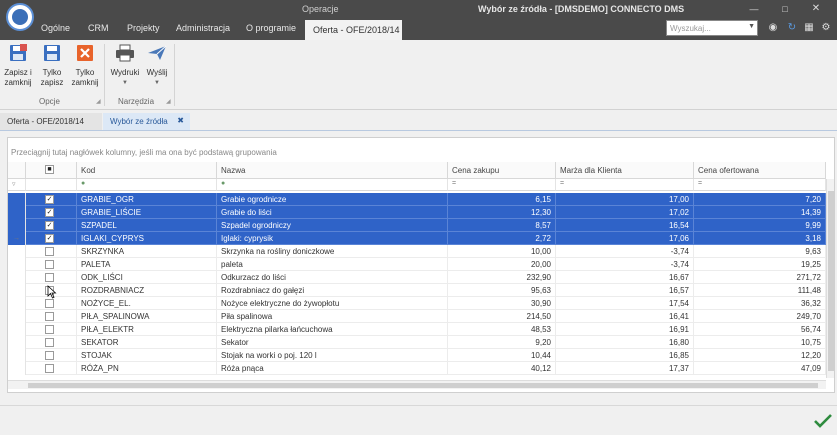 This screenshot has width=837, height=435. What do you see at coordinates (502, 316) in the screenshot?
I see `cell-cena-zakupu: 214,50` at bounding box center [502, 316].